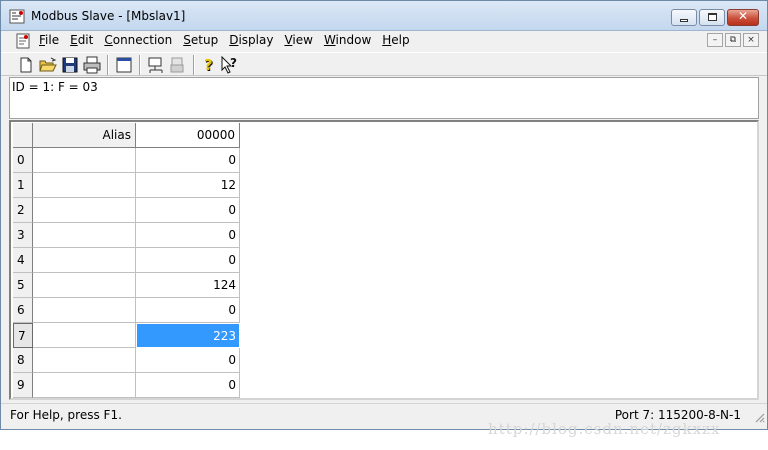  Describe the element at coordinates (124, 65) in the screenshot. I see `window-icon` at that location.